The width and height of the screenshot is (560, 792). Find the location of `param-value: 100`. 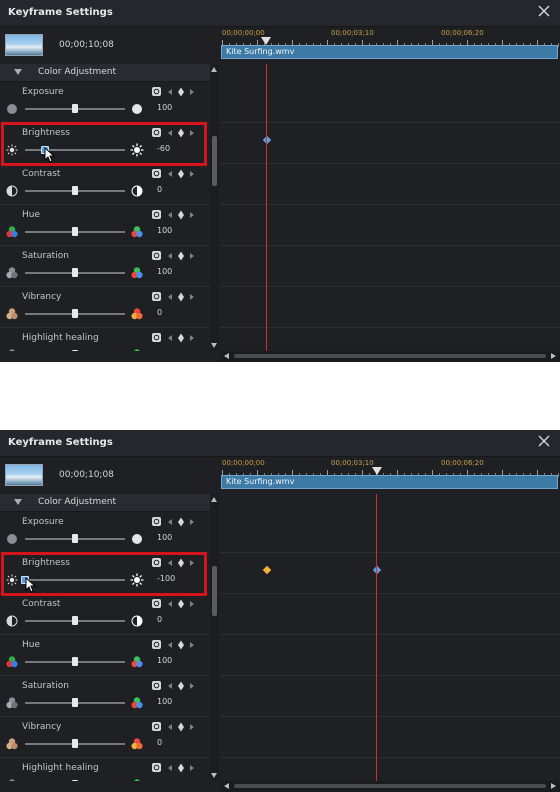

param-value: 100 is located at coordinates (165, 107).